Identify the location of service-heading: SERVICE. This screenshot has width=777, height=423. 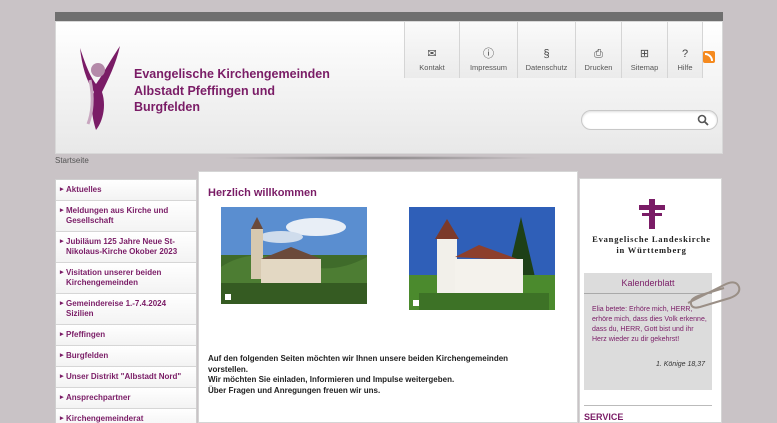
(648, 413).